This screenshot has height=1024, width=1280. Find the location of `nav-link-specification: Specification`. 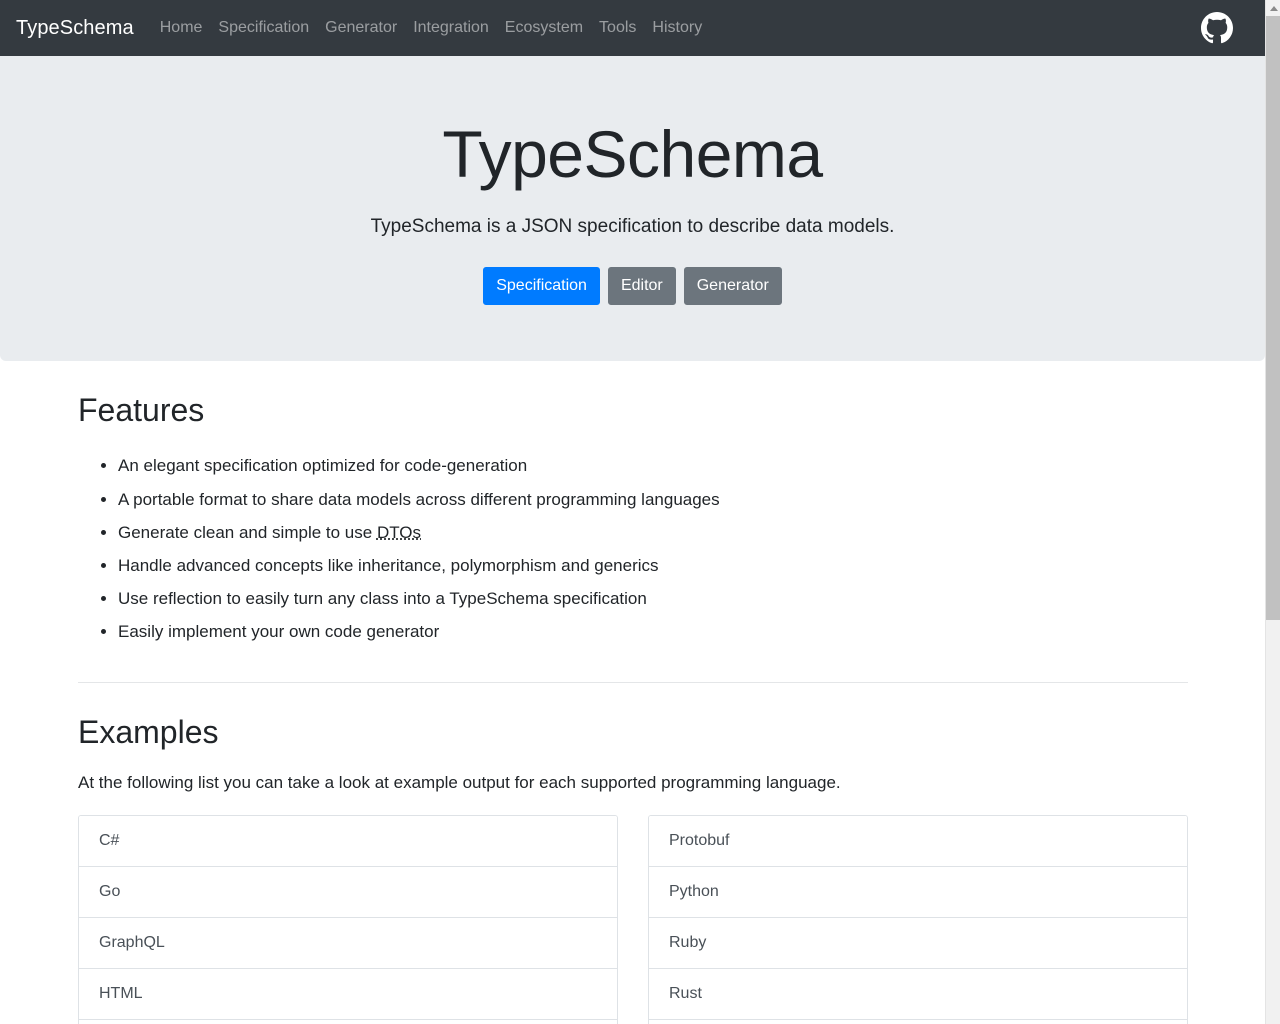

nav-link-specification: Specification is located at coordinates (263, 27).